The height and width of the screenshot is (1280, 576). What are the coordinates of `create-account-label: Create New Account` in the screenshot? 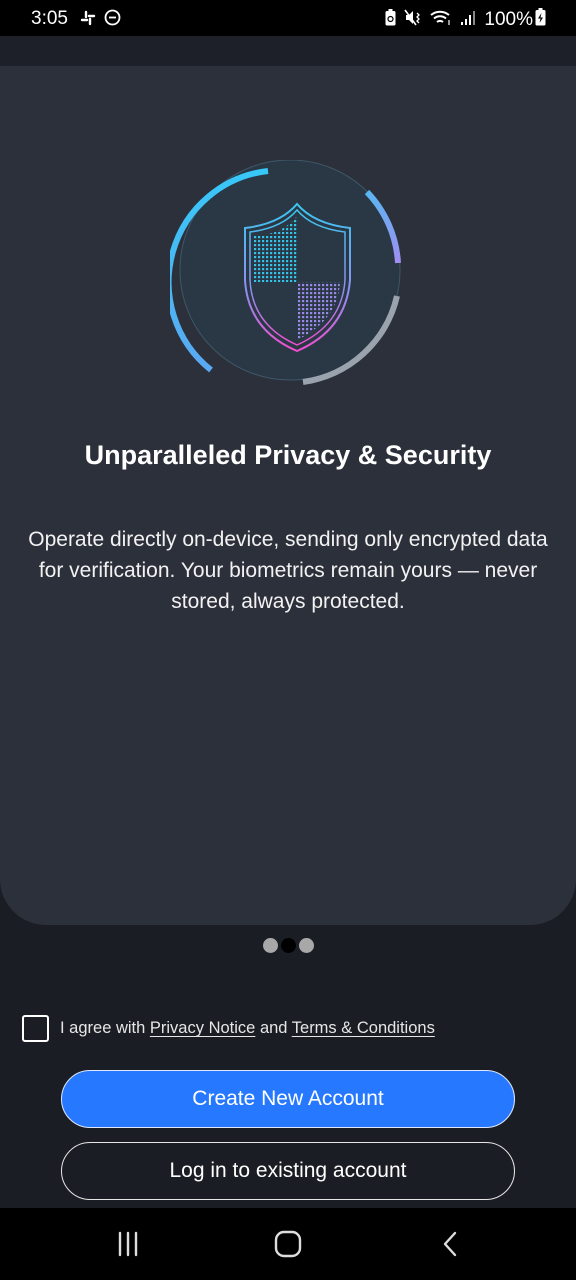 It's located at (288, 1098).